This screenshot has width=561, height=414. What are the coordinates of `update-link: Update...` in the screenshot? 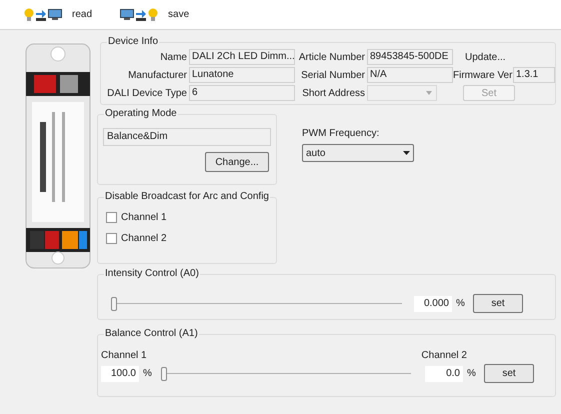 It's located at (505, 57).